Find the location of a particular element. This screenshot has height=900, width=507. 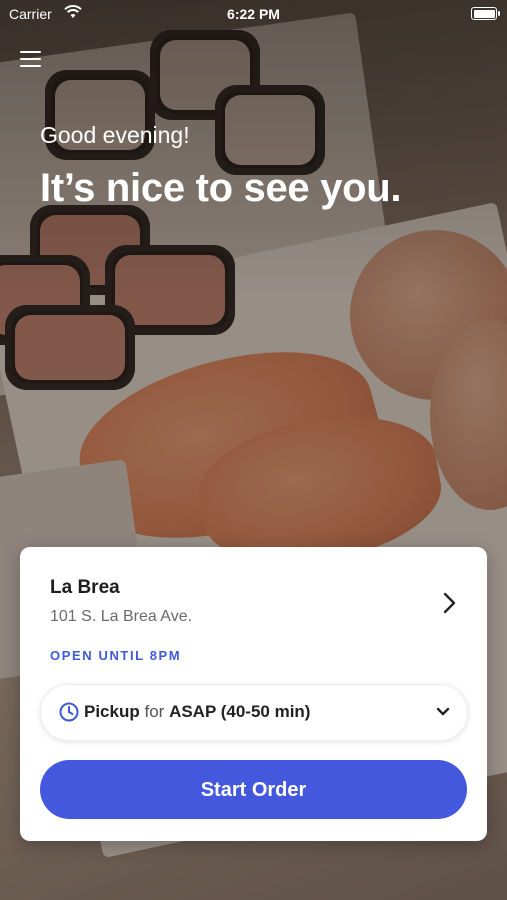

chevron-right-icon is located at coordinates (449, 603).